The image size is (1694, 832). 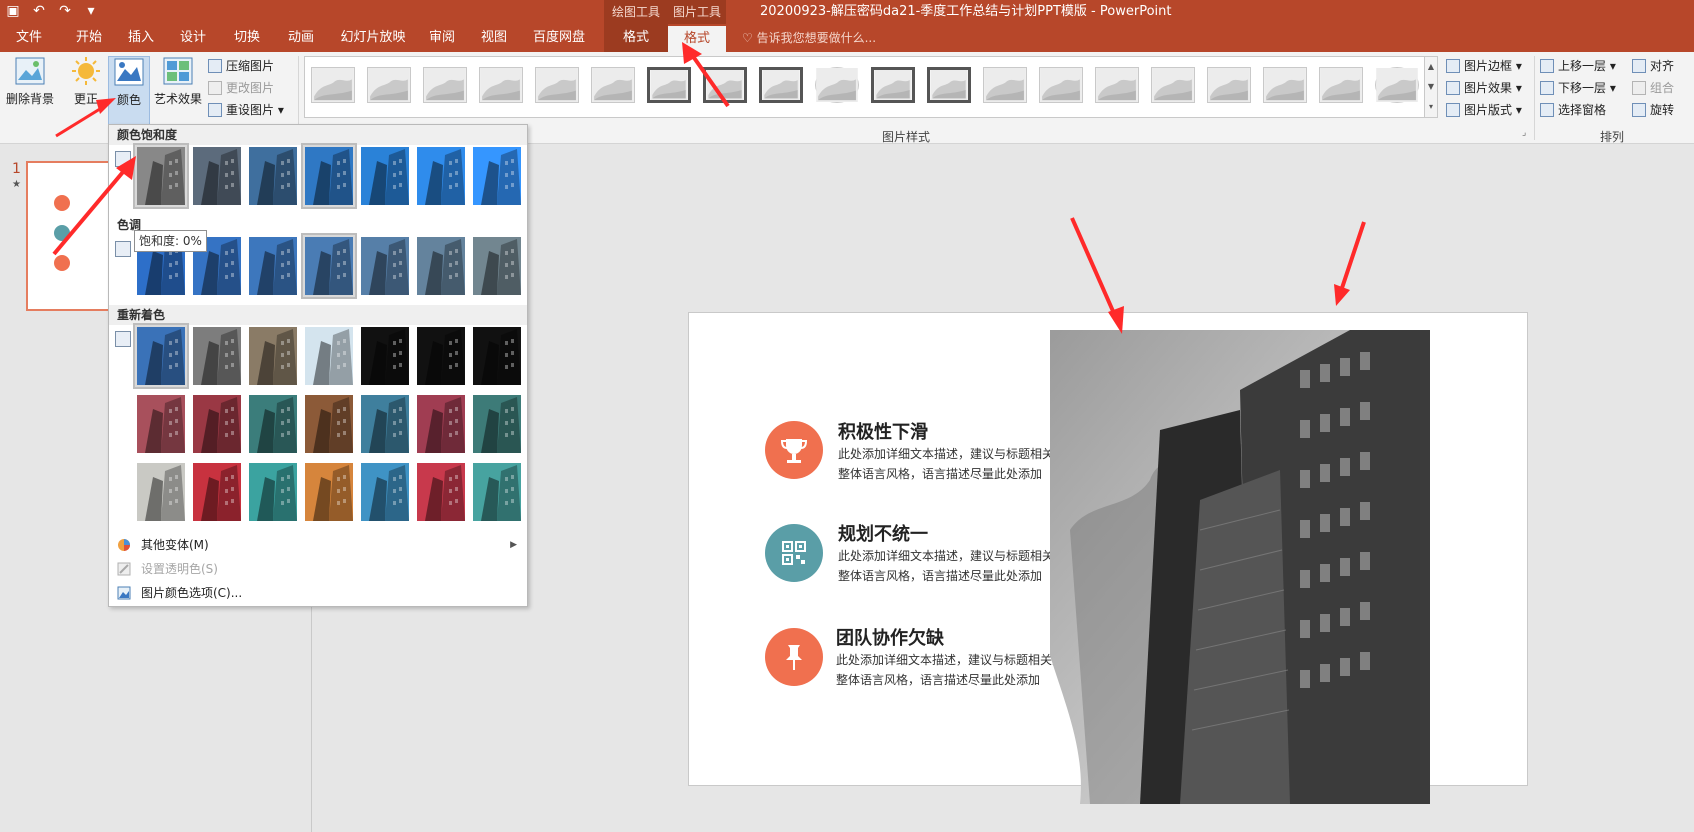 What do you see at coordinates (1431, 107) in the screenshot?
I see `gallery-more-icon: ▾` at bounding box center [1431, 107].